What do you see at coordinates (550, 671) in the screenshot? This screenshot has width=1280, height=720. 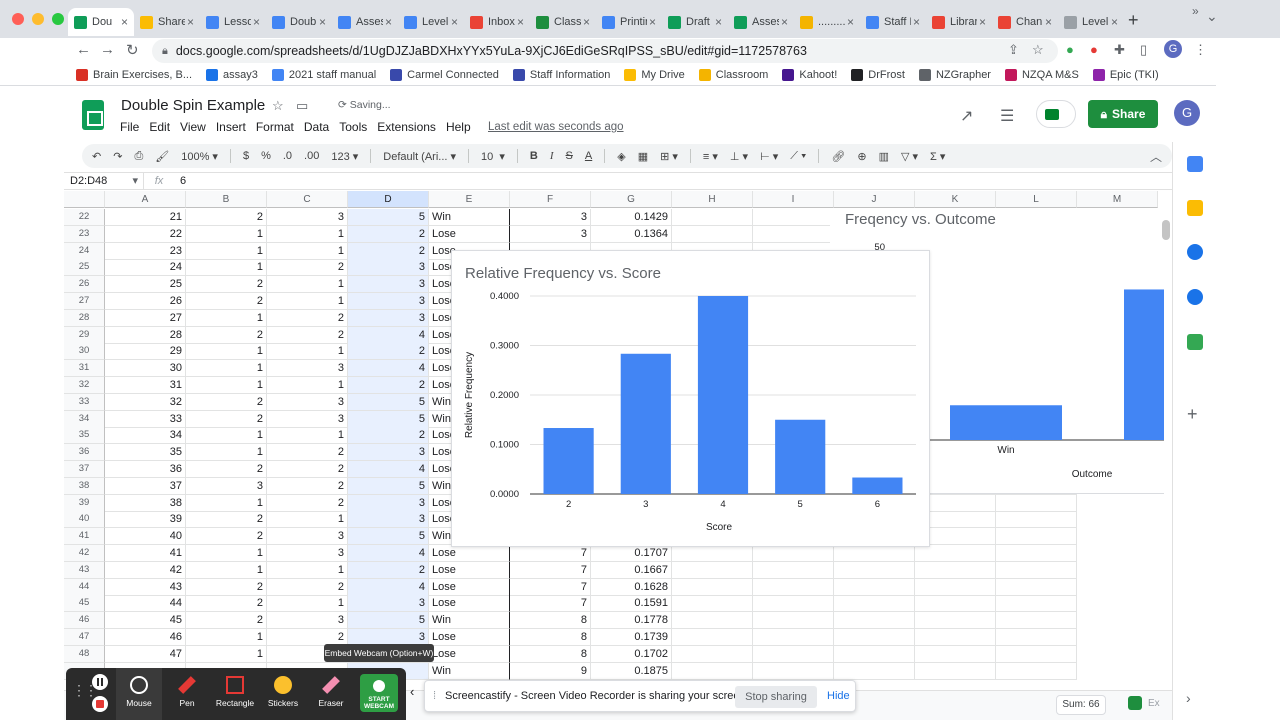 I see `cell: 9` at bounding box center [550, 671].